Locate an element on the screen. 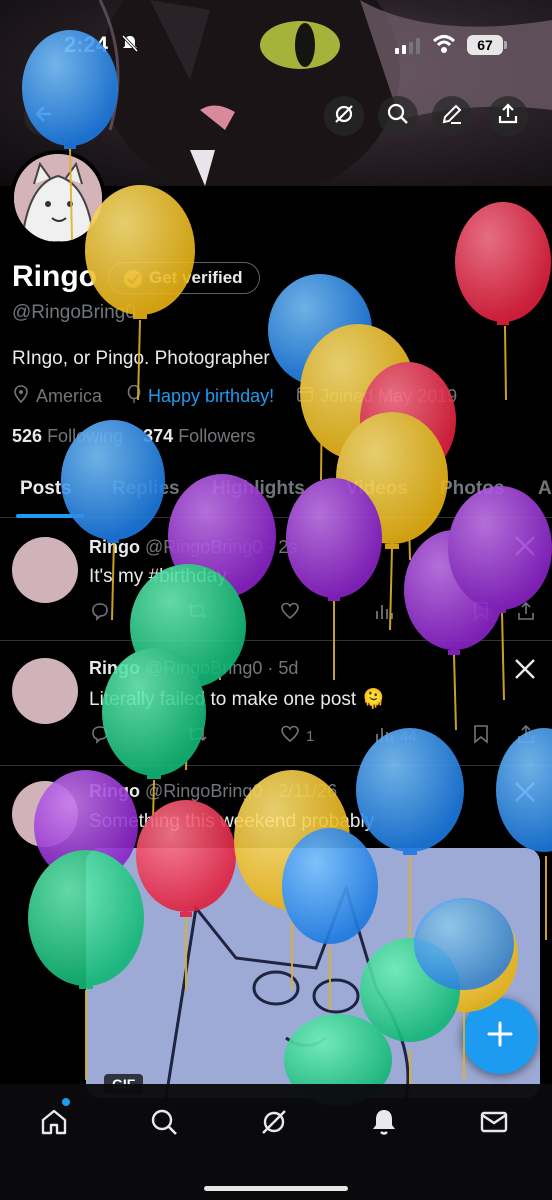 Image resolution: width=552 pixels, height=1200 pixels. views-button is located at coordinates (384, 613).